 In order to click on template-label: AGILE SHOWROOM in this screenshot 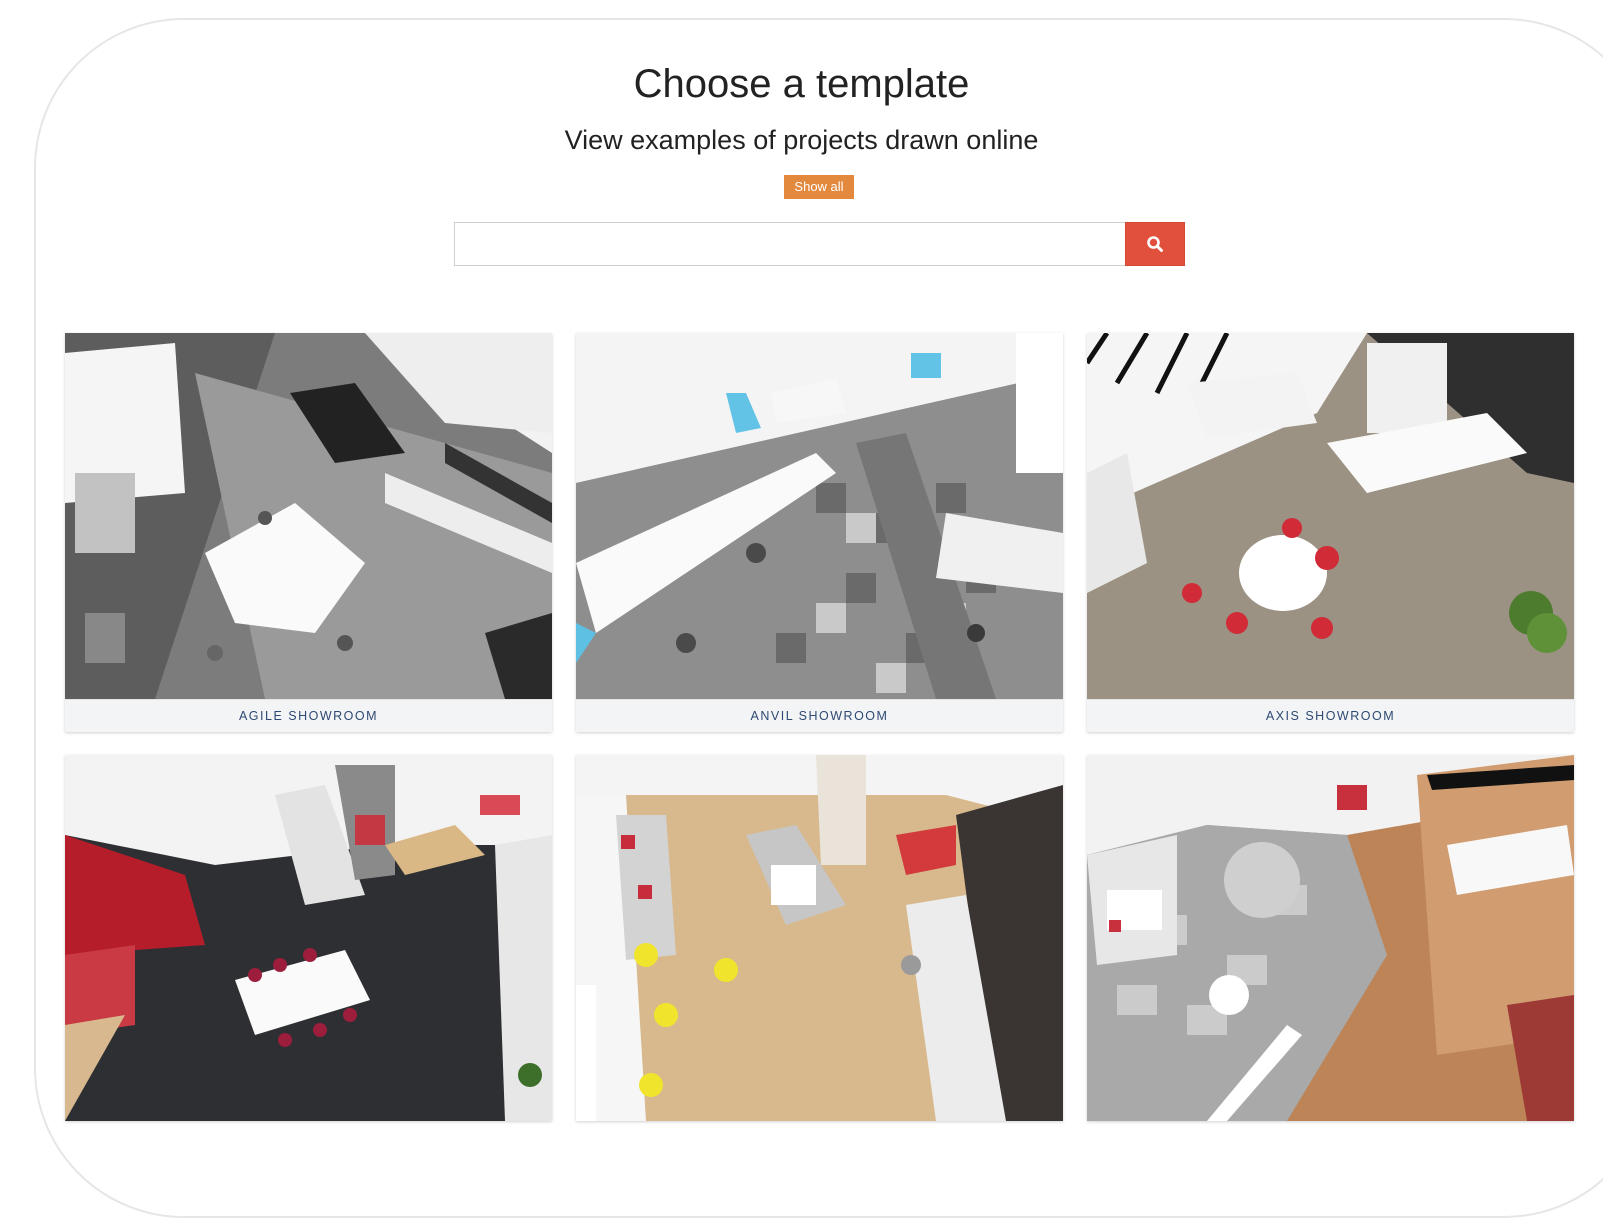, I will do `click(308, 715)`.